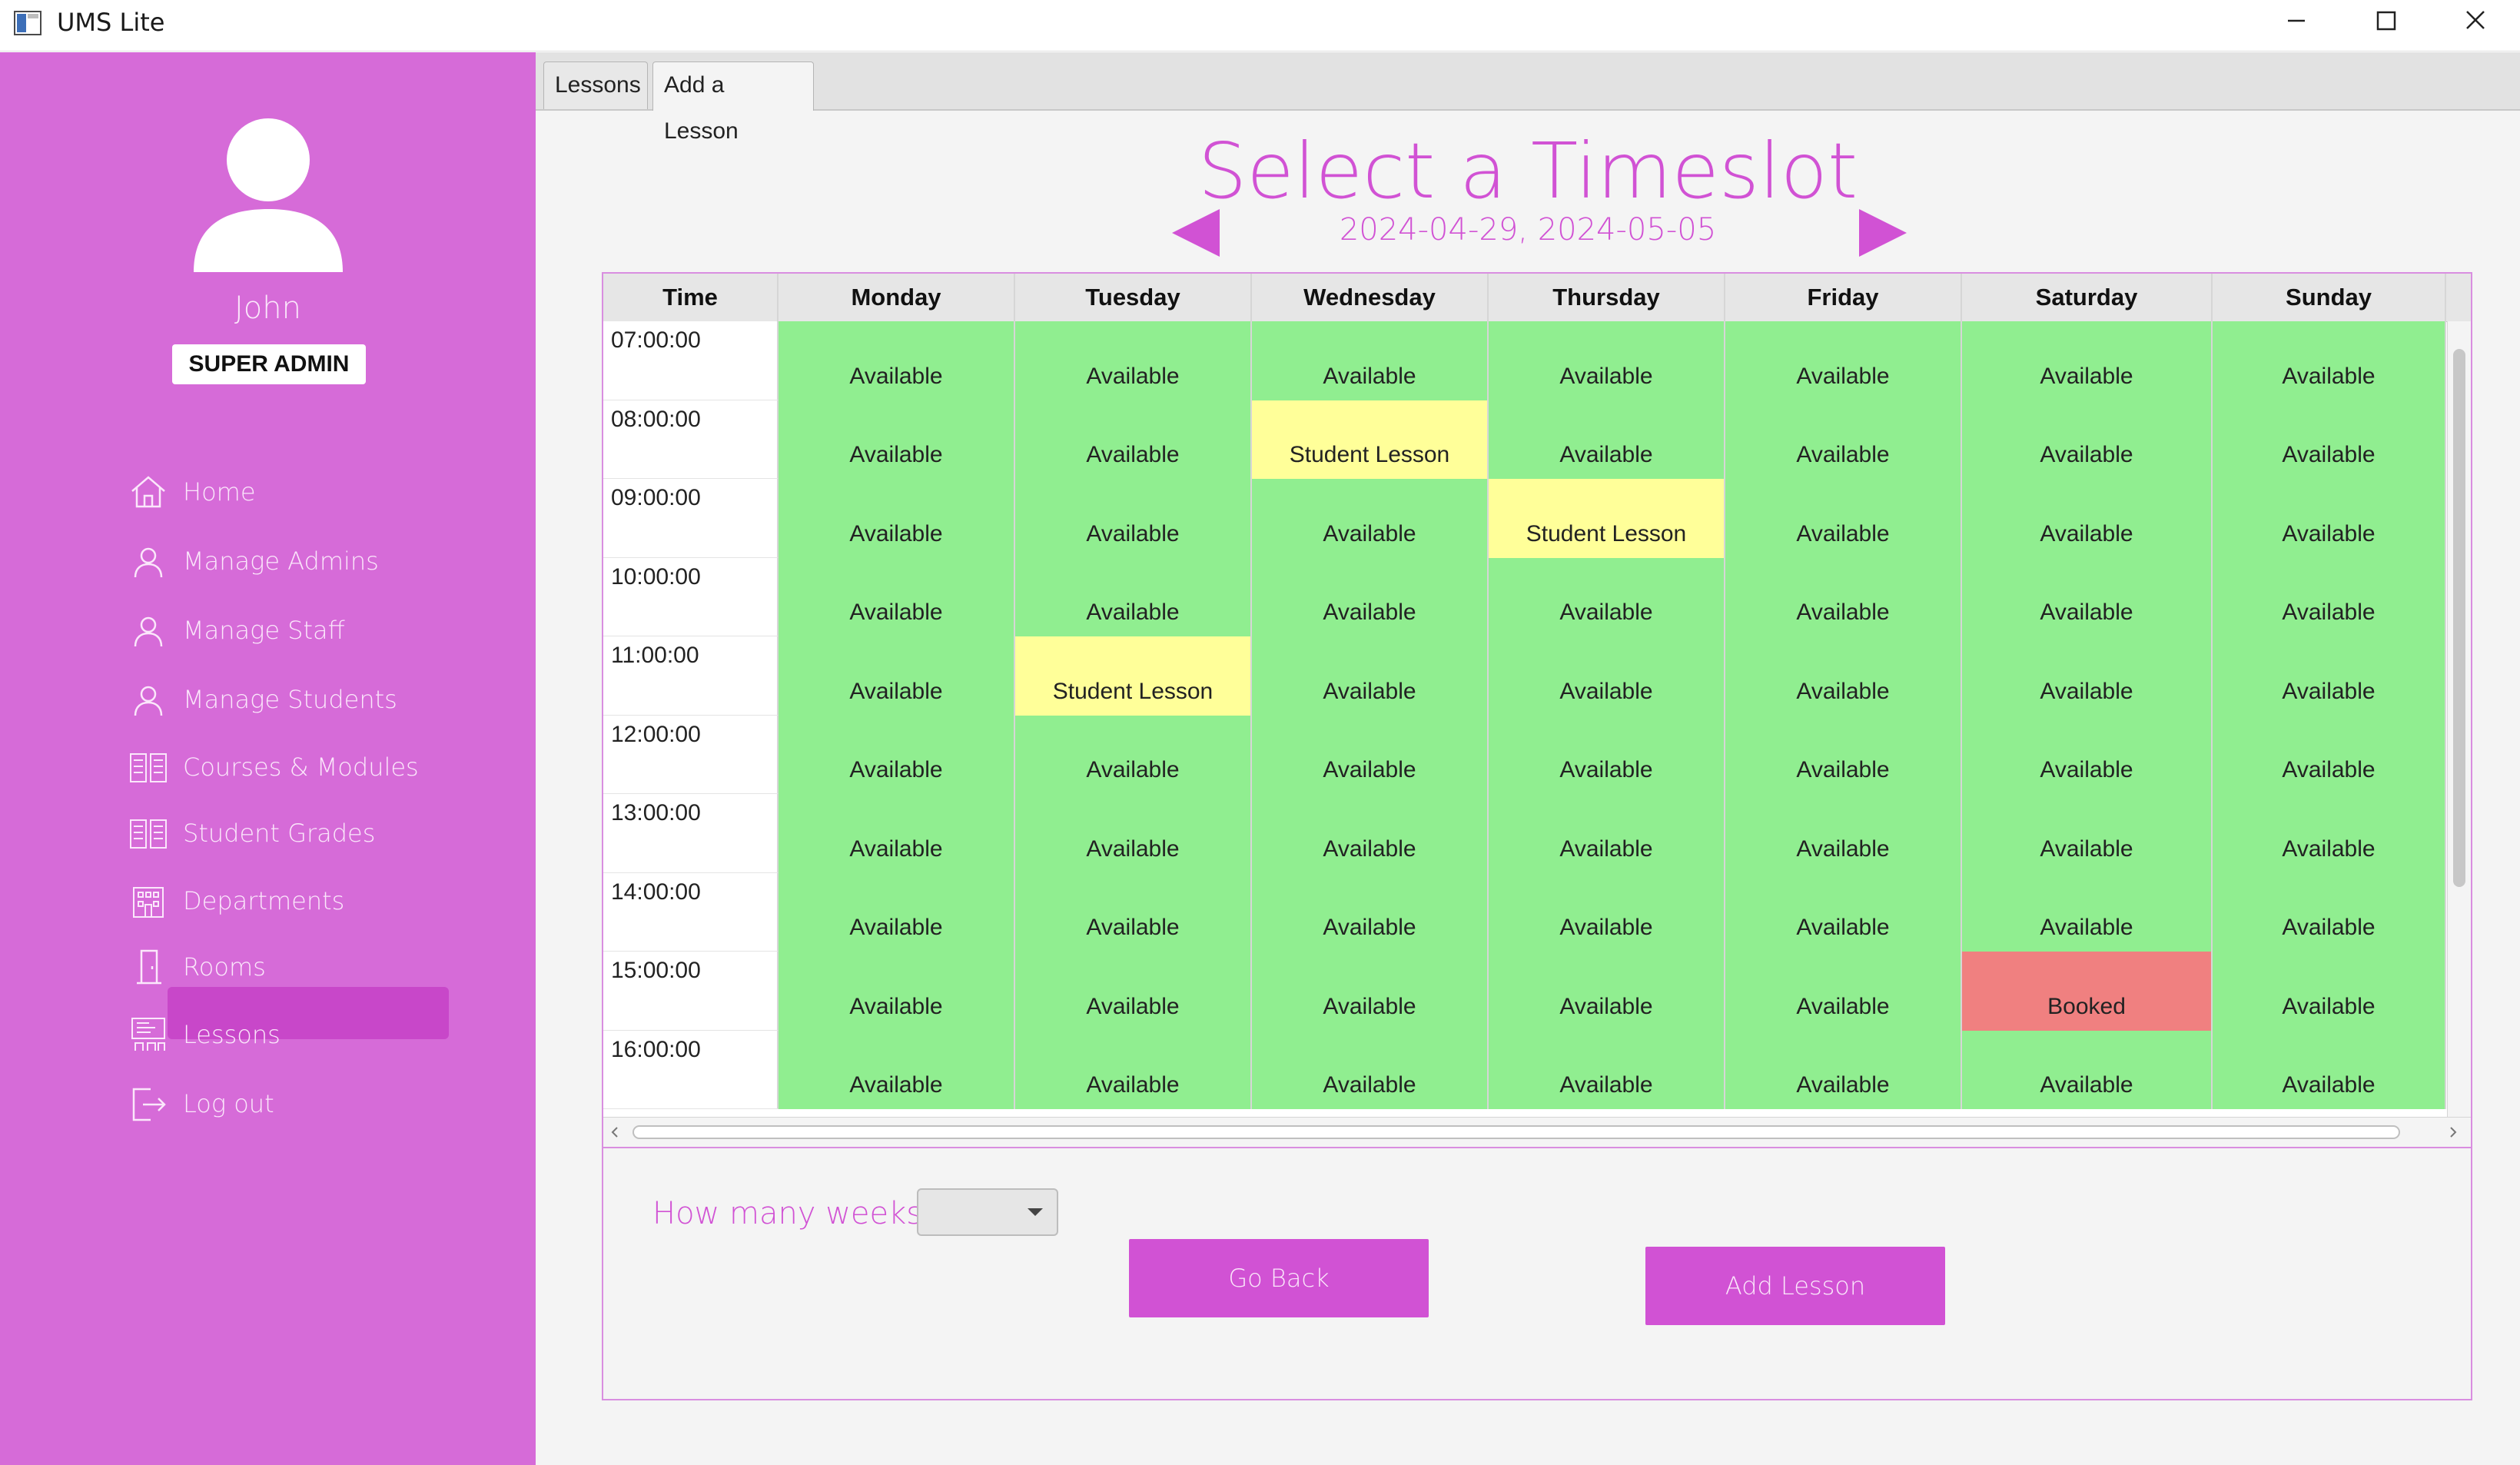 Image resolution: width=2520 pixels, height=1465 pixels. I want to click on go-back-button: Go Back, so click(1279, 1278).